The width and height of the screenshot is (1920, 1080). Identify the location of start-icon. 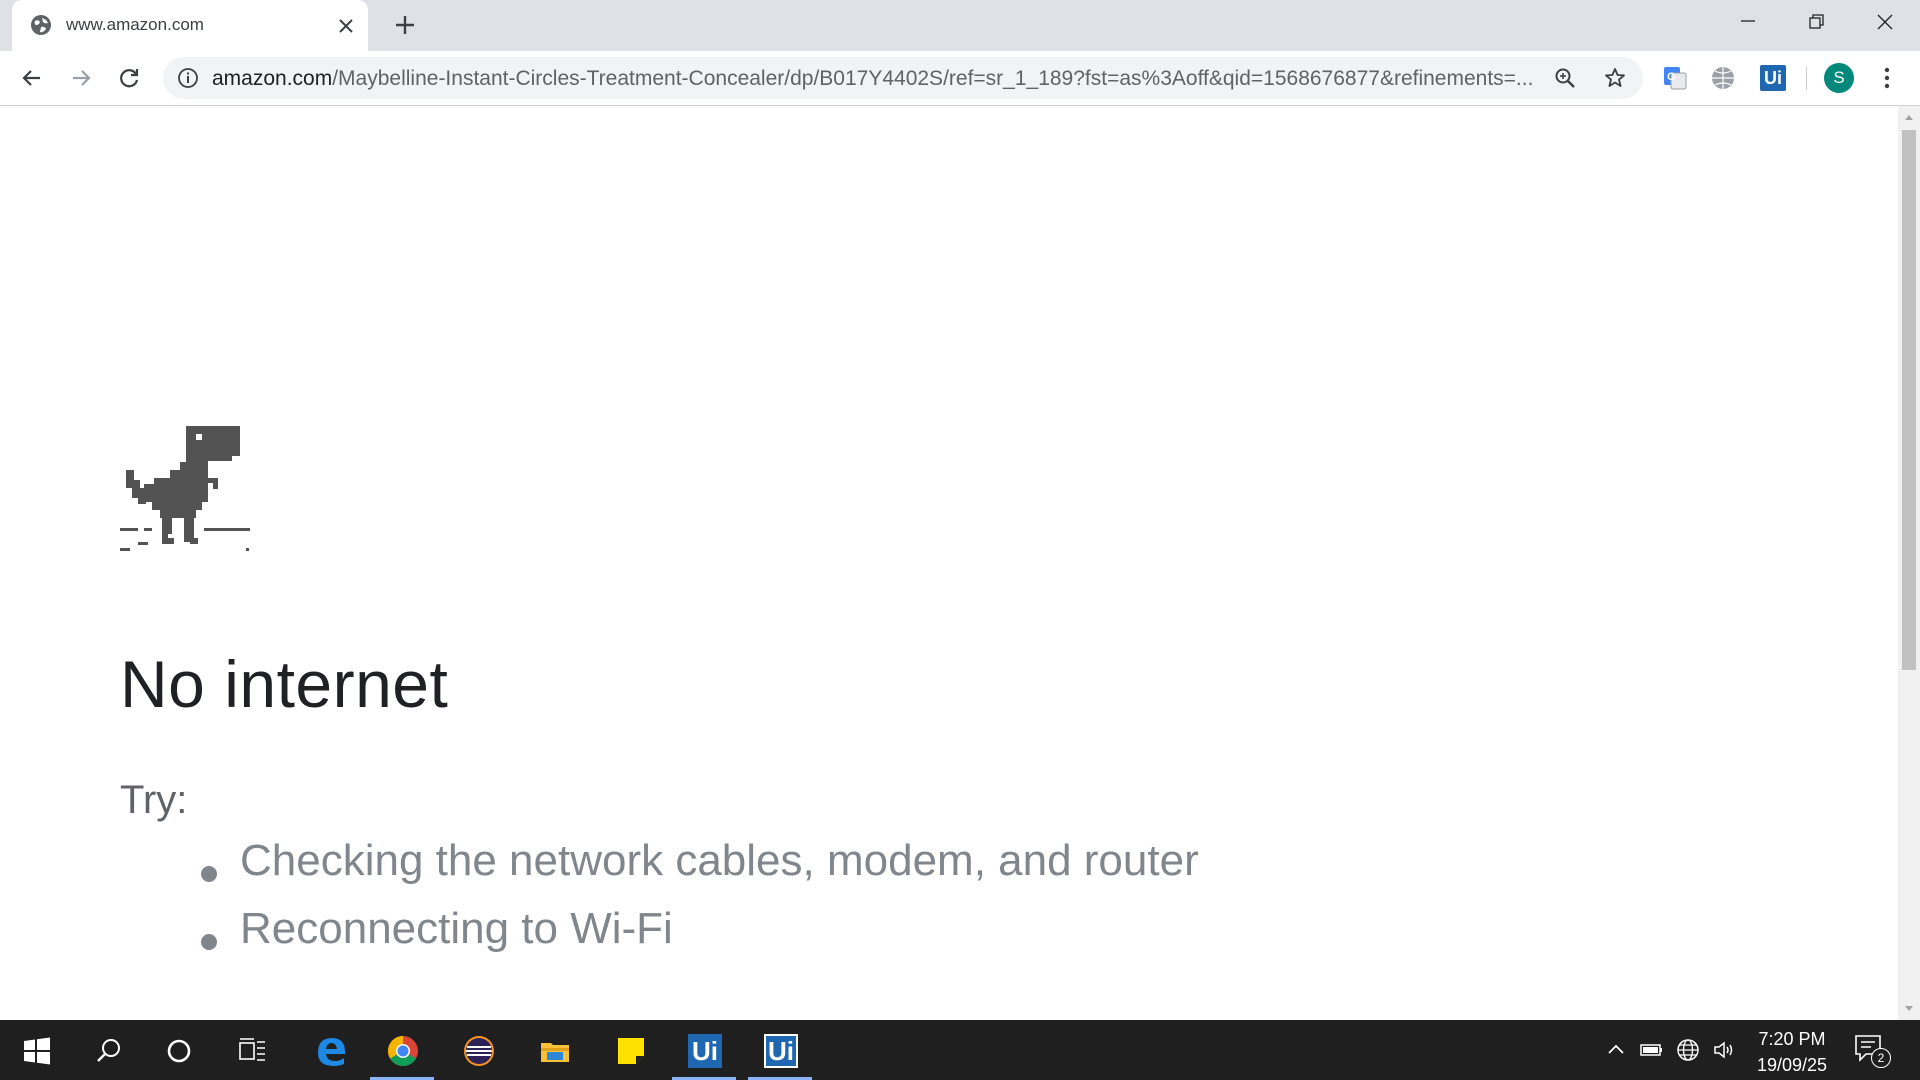
(37, 1051).